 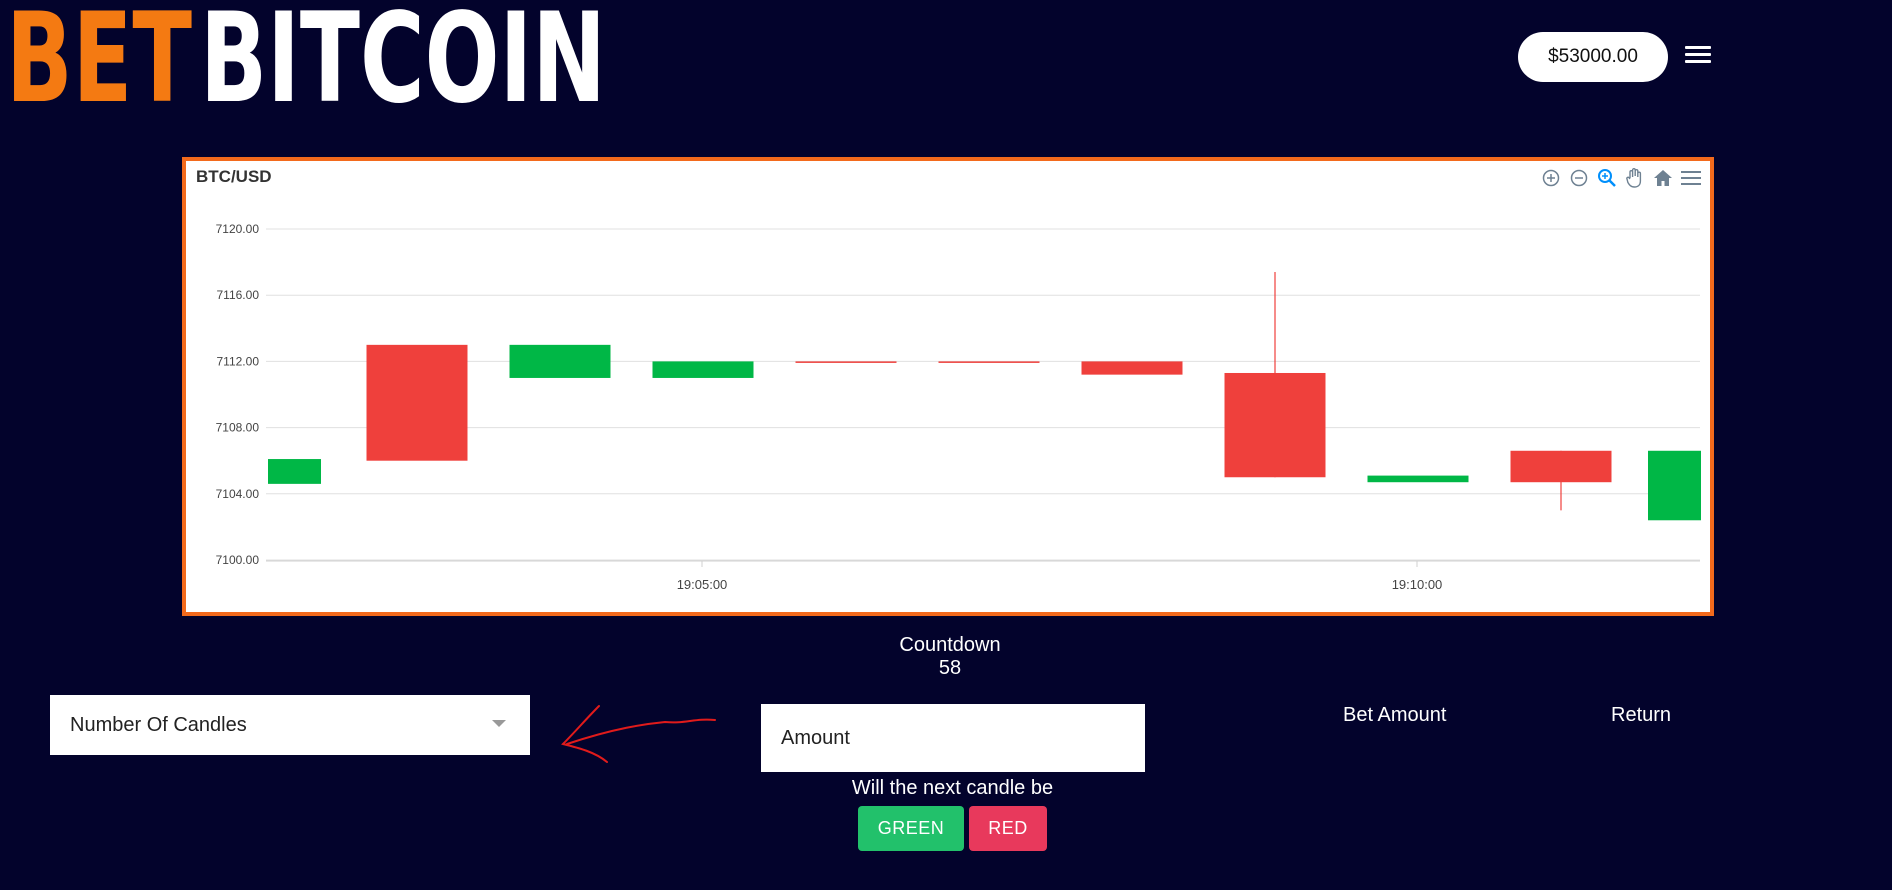 What do you see at coordinates (953, 738) in the screenshot?
I see `amount-input` at bounding box center [953, 738].